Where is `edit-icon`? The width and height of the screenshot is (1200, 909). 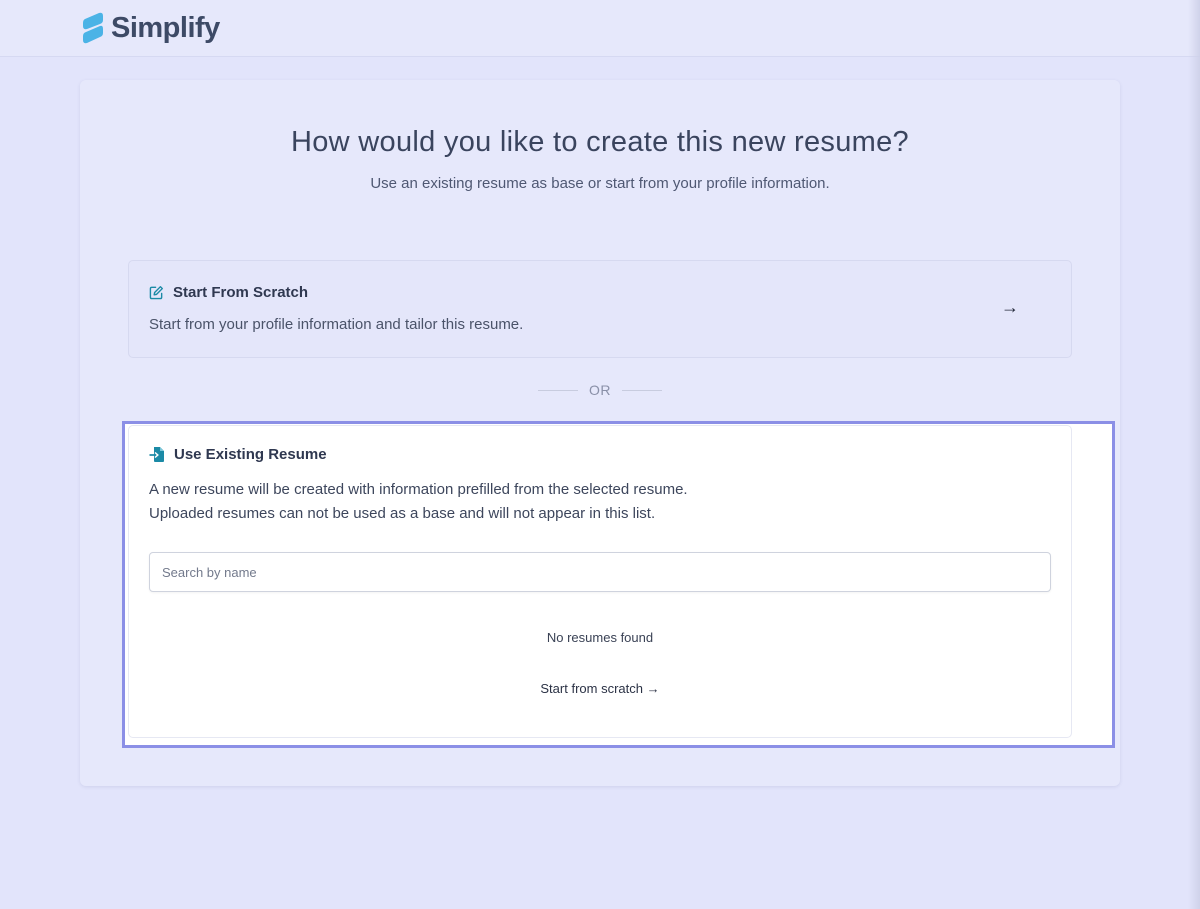 edit-icon is located at coordinates (156, 292).